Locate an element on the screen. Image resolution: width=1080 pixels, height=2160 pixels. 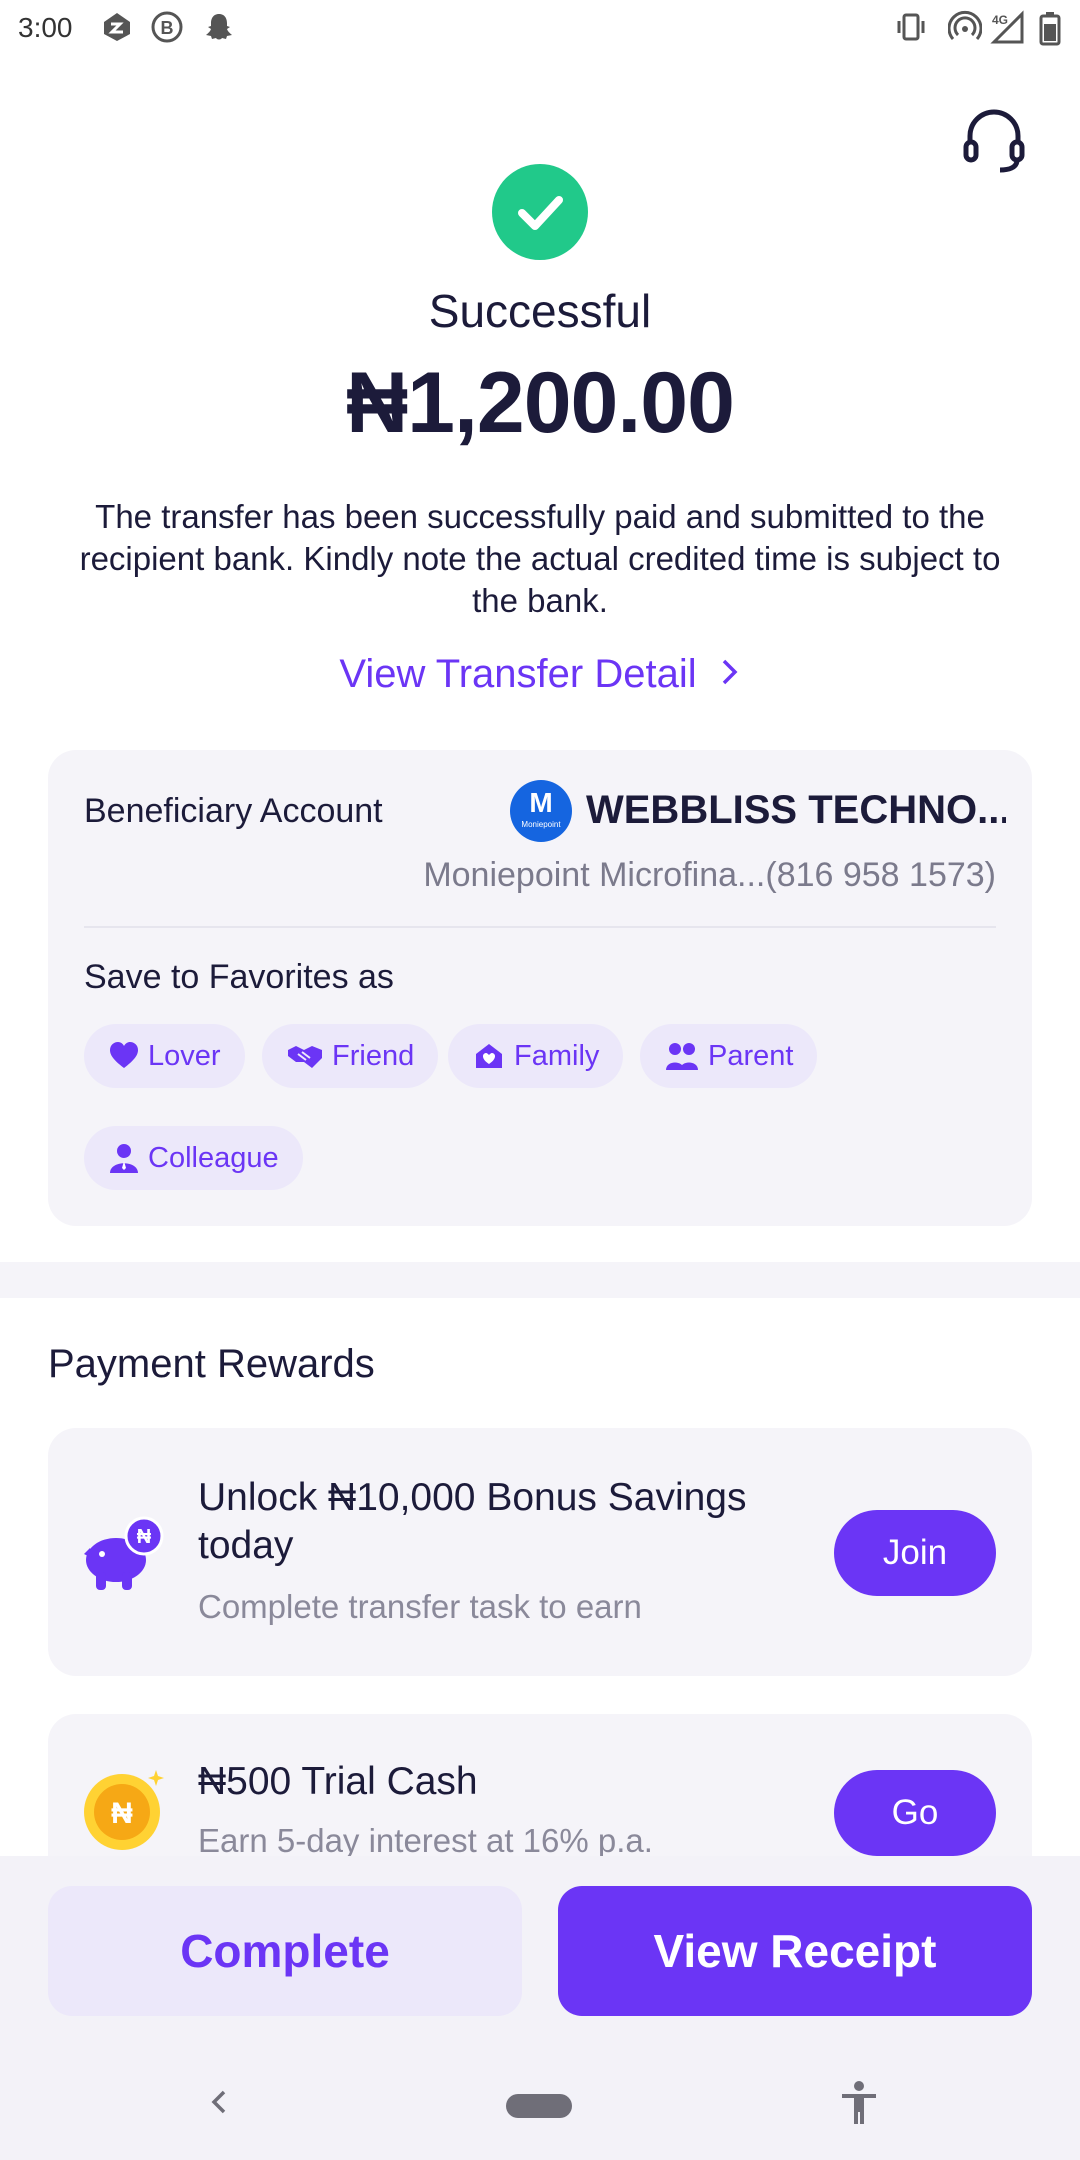
favorite-chip-colleague: Colleague is located at coordinates (193, 1158).